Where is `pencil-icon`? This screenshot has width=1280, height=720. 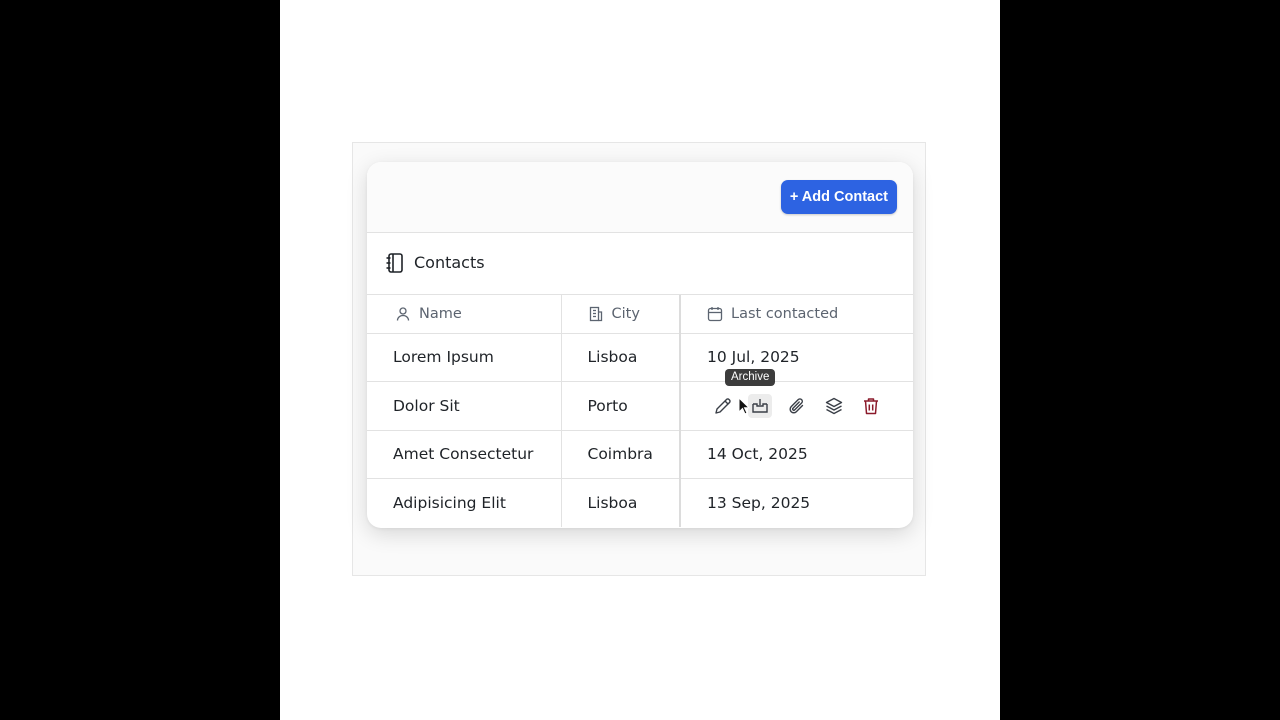
pencil-icon is located at coordinates (723, 406).